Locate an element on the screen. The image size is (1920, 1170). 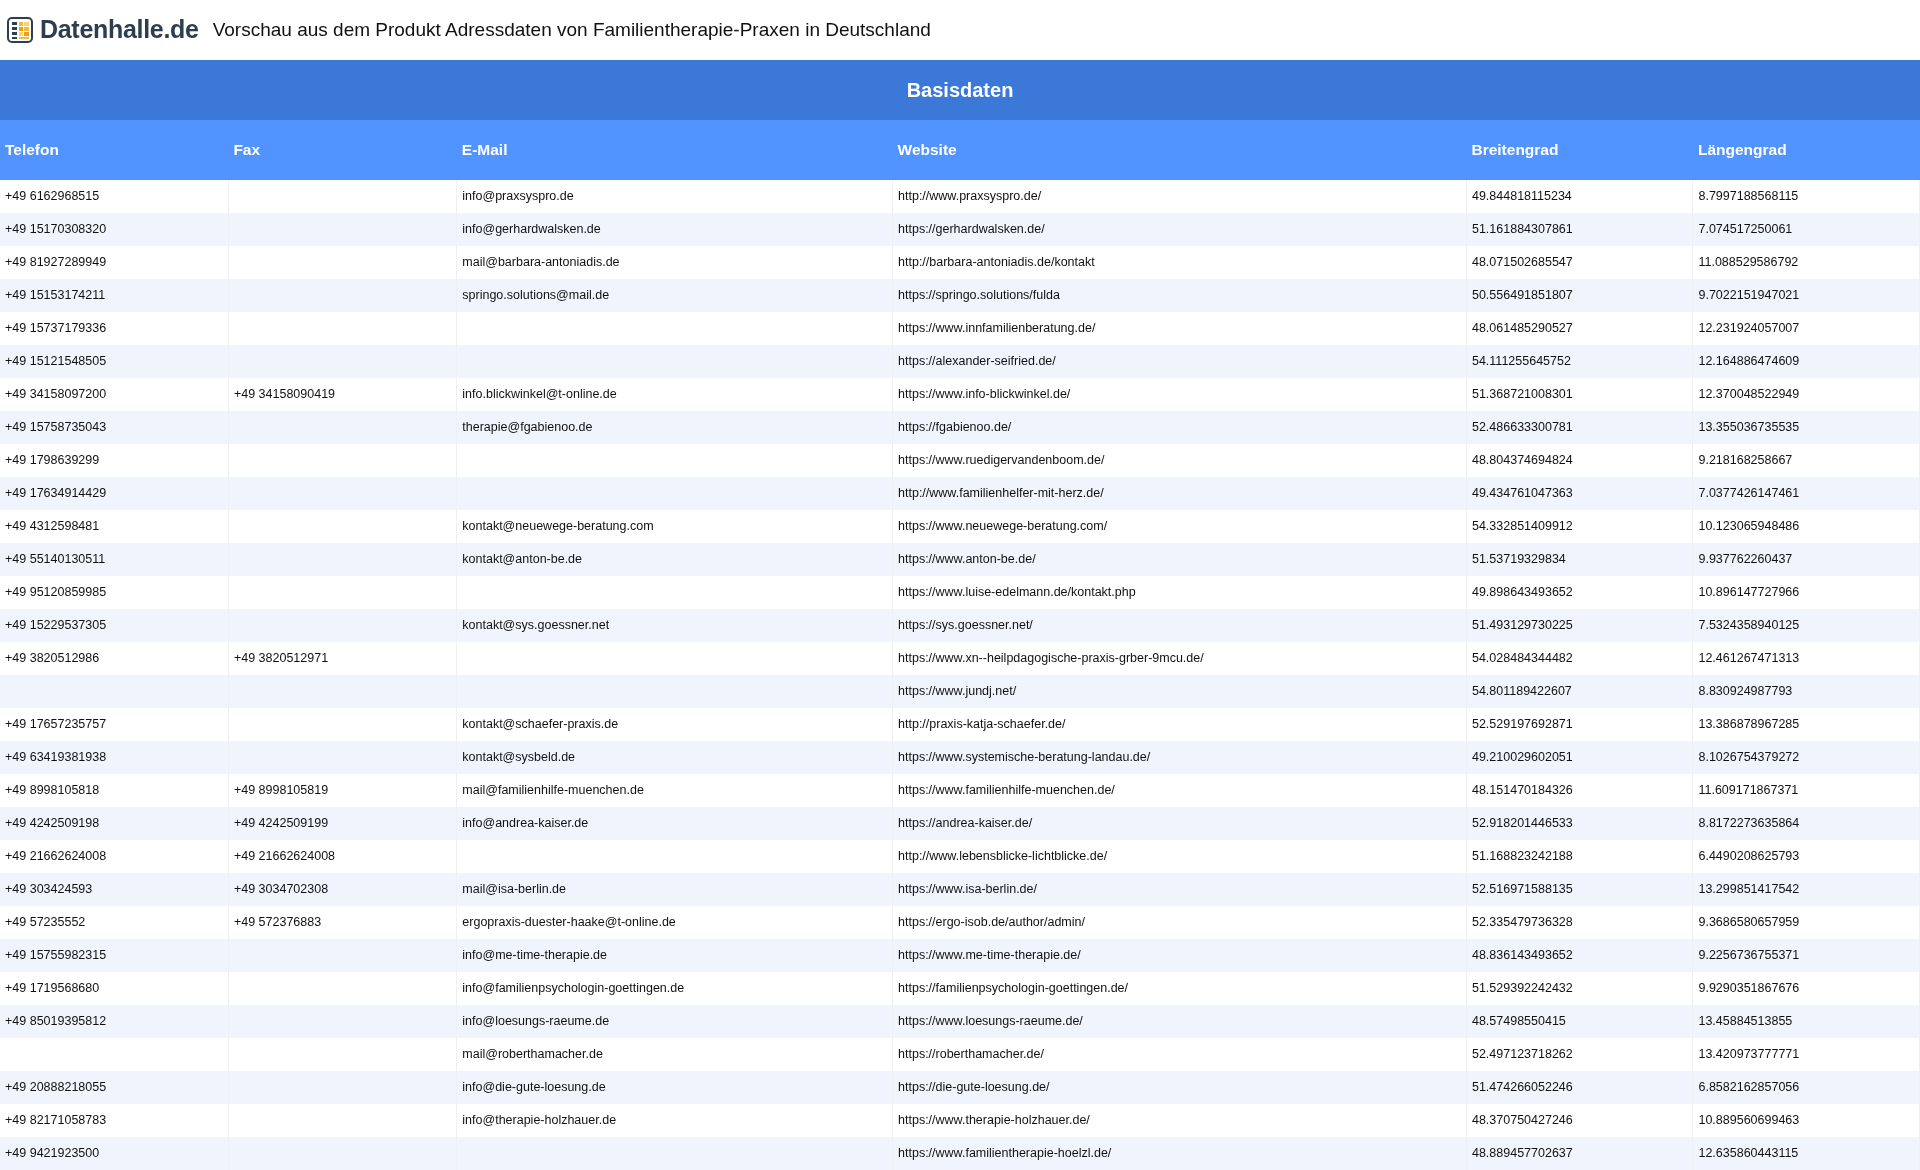
logo-text: Datenhalle.de is located at coordinates (119, 30).